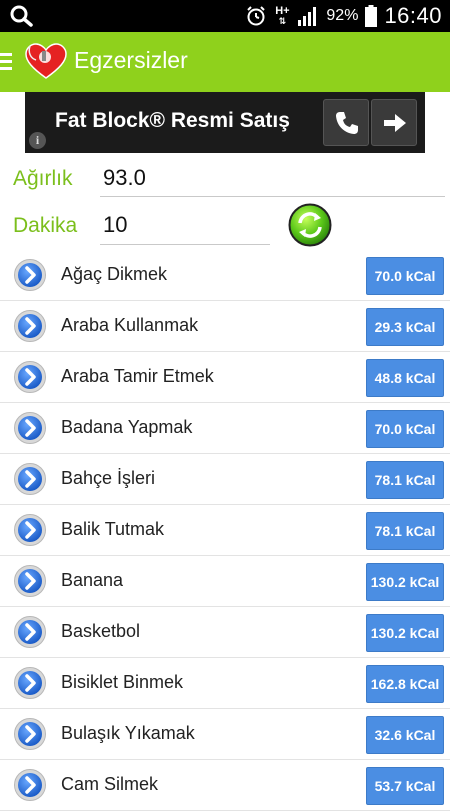 The image size is (450, 811). I want to click on minutes-input: 10, so click(185, 228).